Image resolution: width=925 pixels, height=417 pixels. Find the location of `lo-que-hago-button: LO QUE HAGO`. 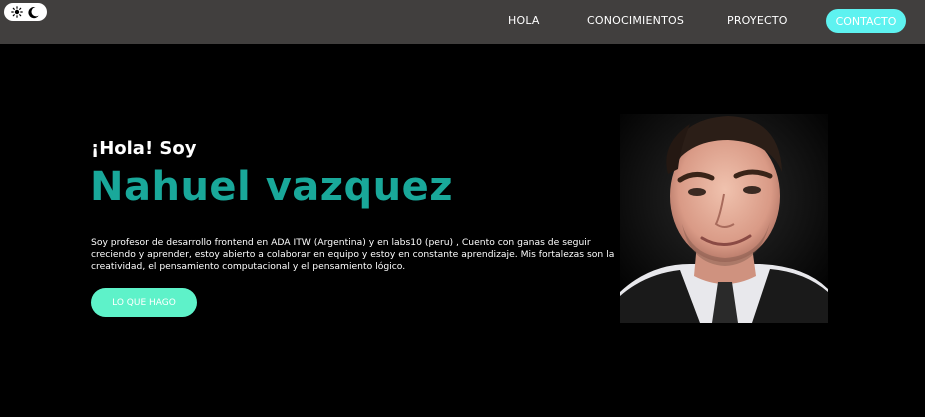

lo-que-hago-button: LO QUE HAGO is located at coordinates (144, 302).